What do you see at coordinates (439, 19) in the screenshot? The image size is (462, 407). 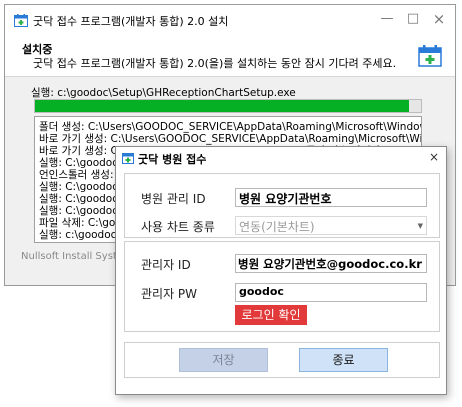 I see `close-icon: ×` at bounding box center [439, 19].